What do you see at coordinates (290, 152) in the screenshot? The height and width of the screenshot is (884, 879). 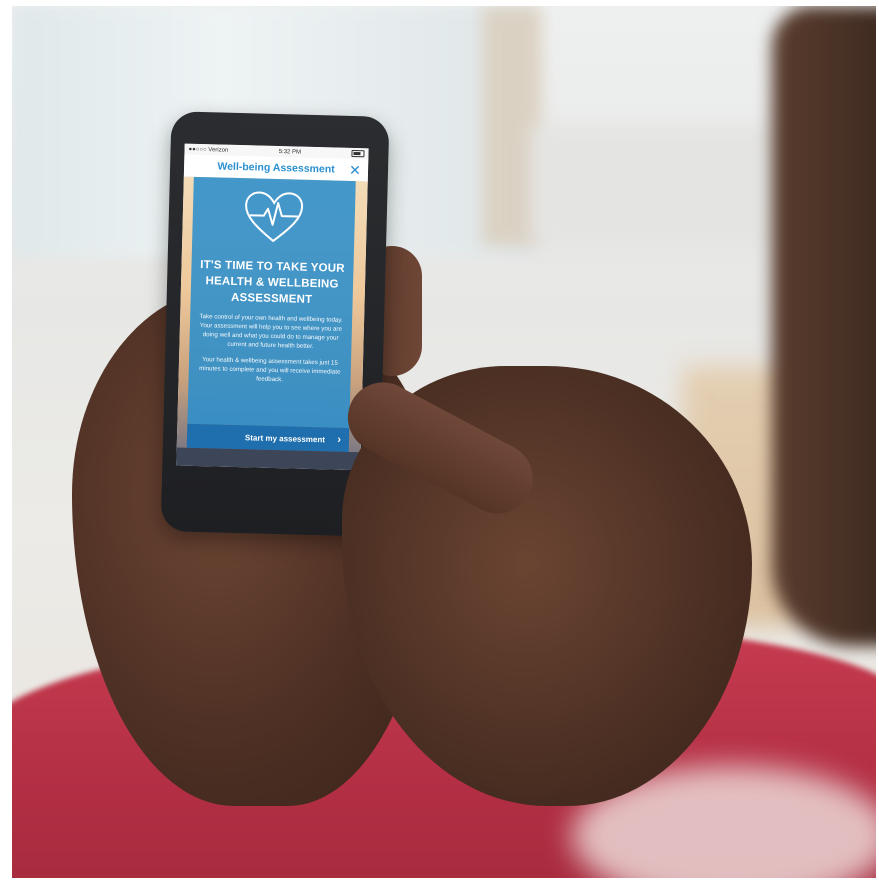 I see `clock-label: 5:32 PM` at bounding box center [290, 152].